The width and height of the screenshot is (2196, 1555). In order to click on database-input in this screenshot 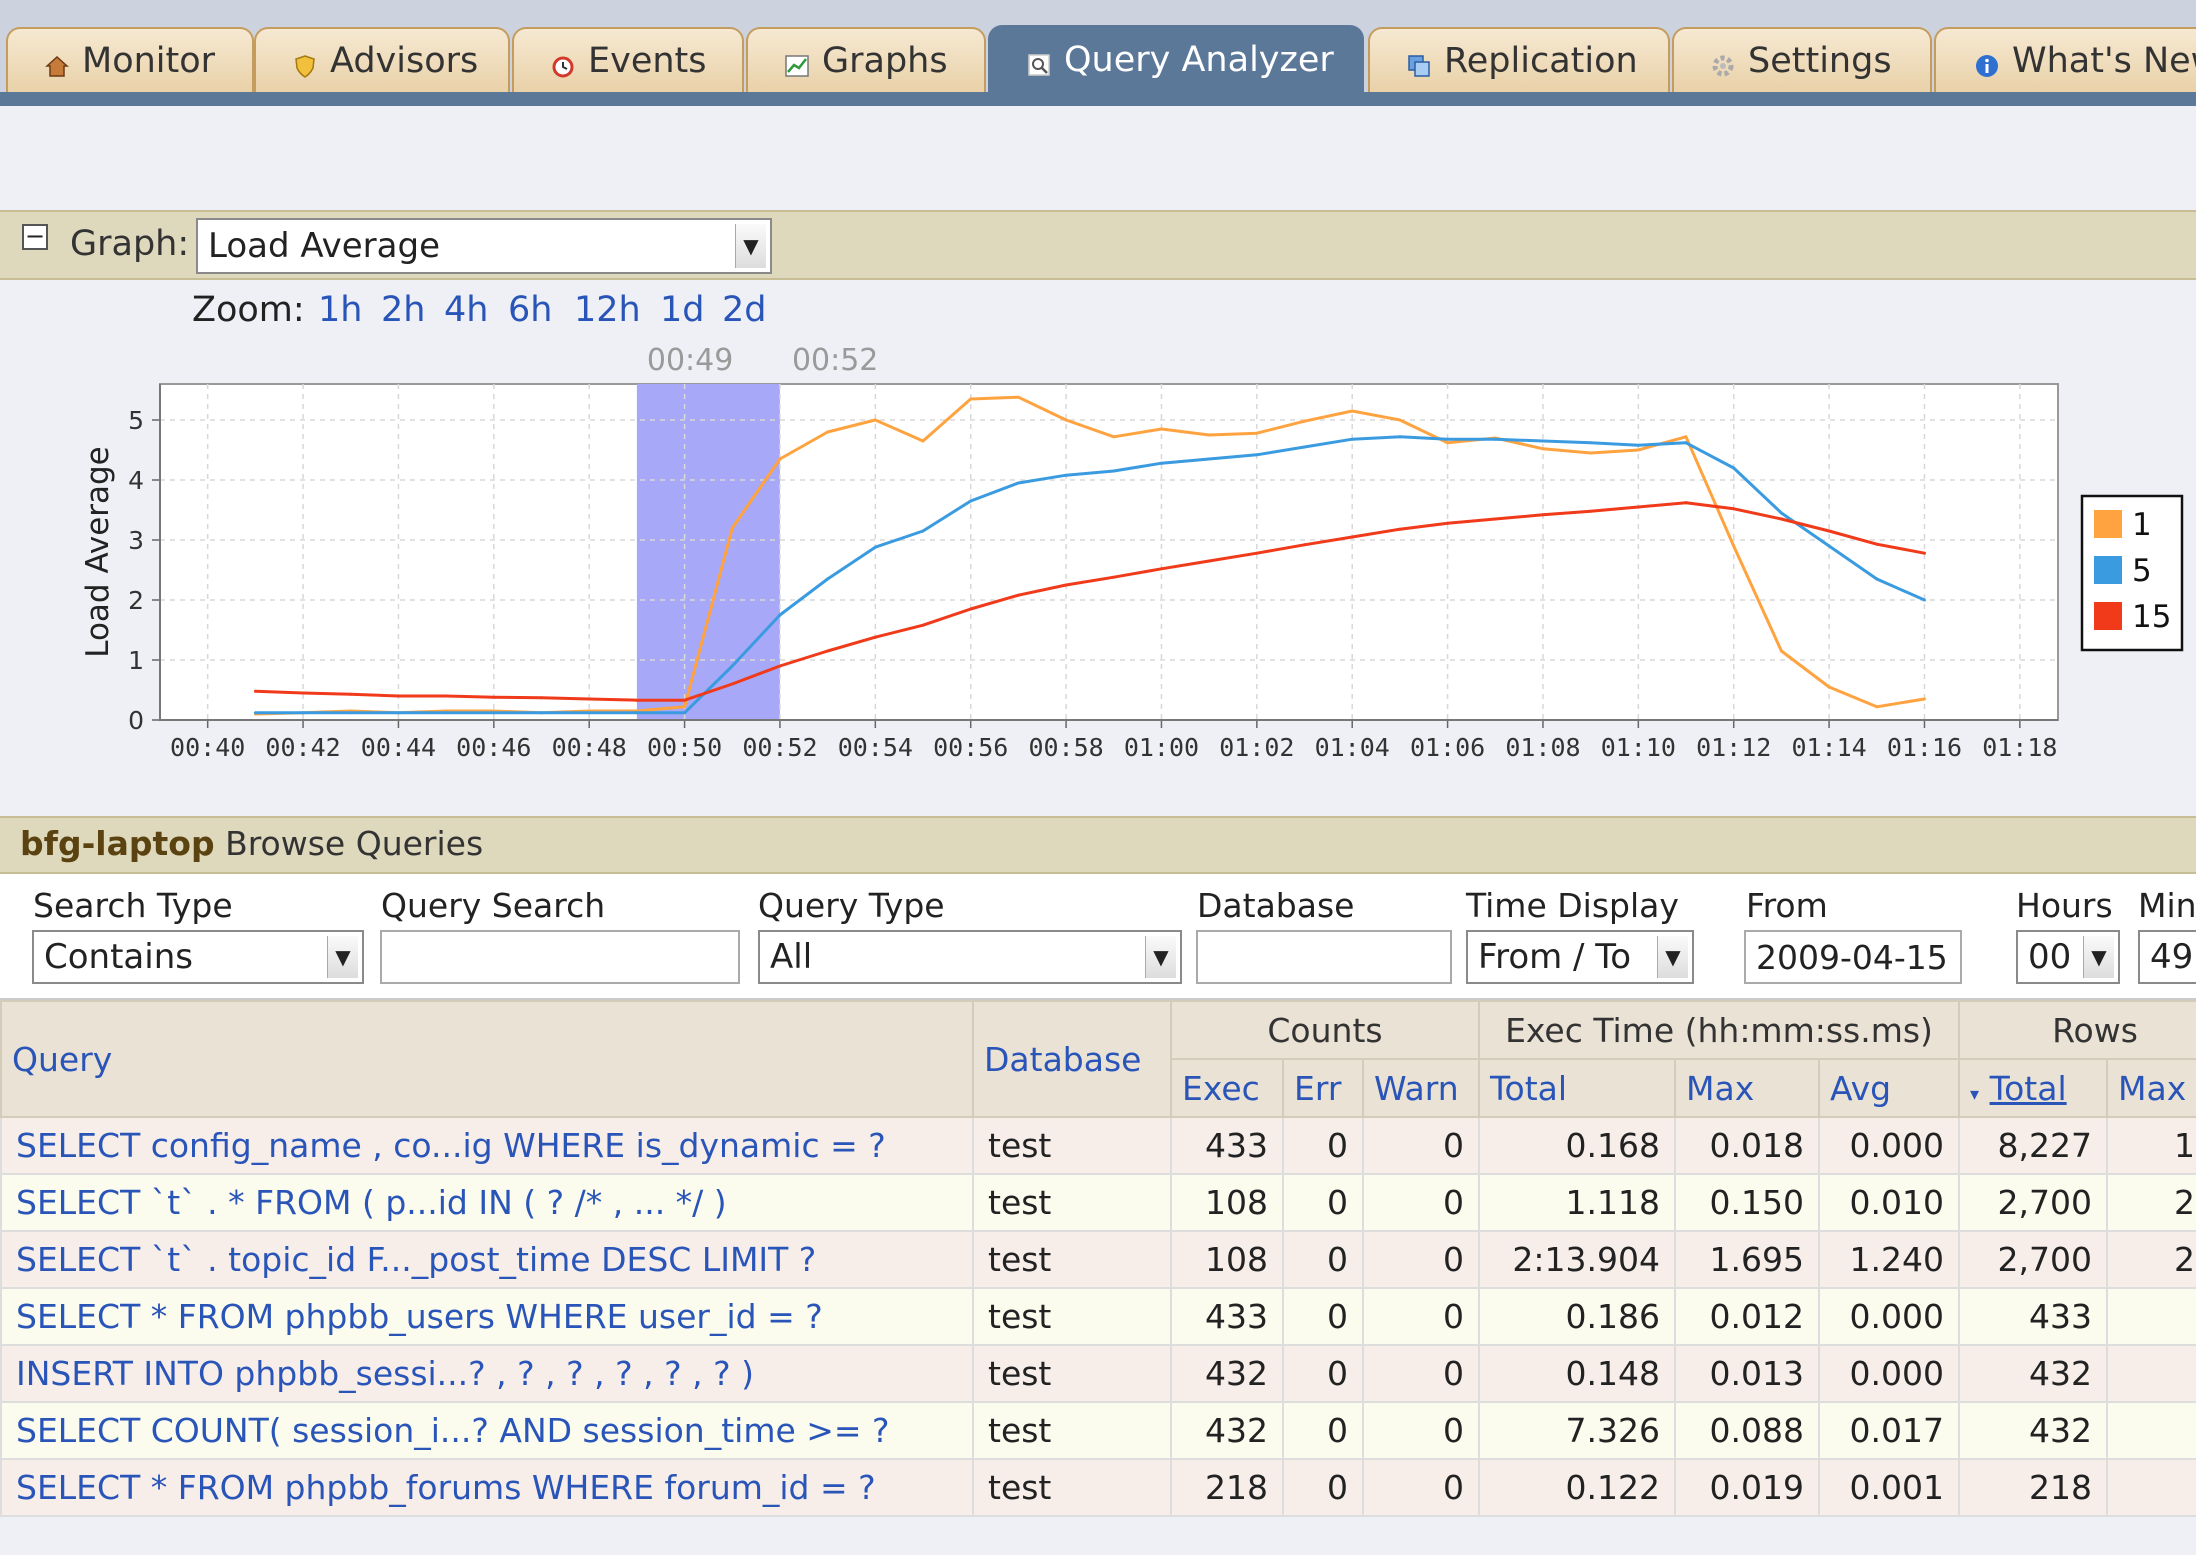, I will do `click(1324, 957)`.